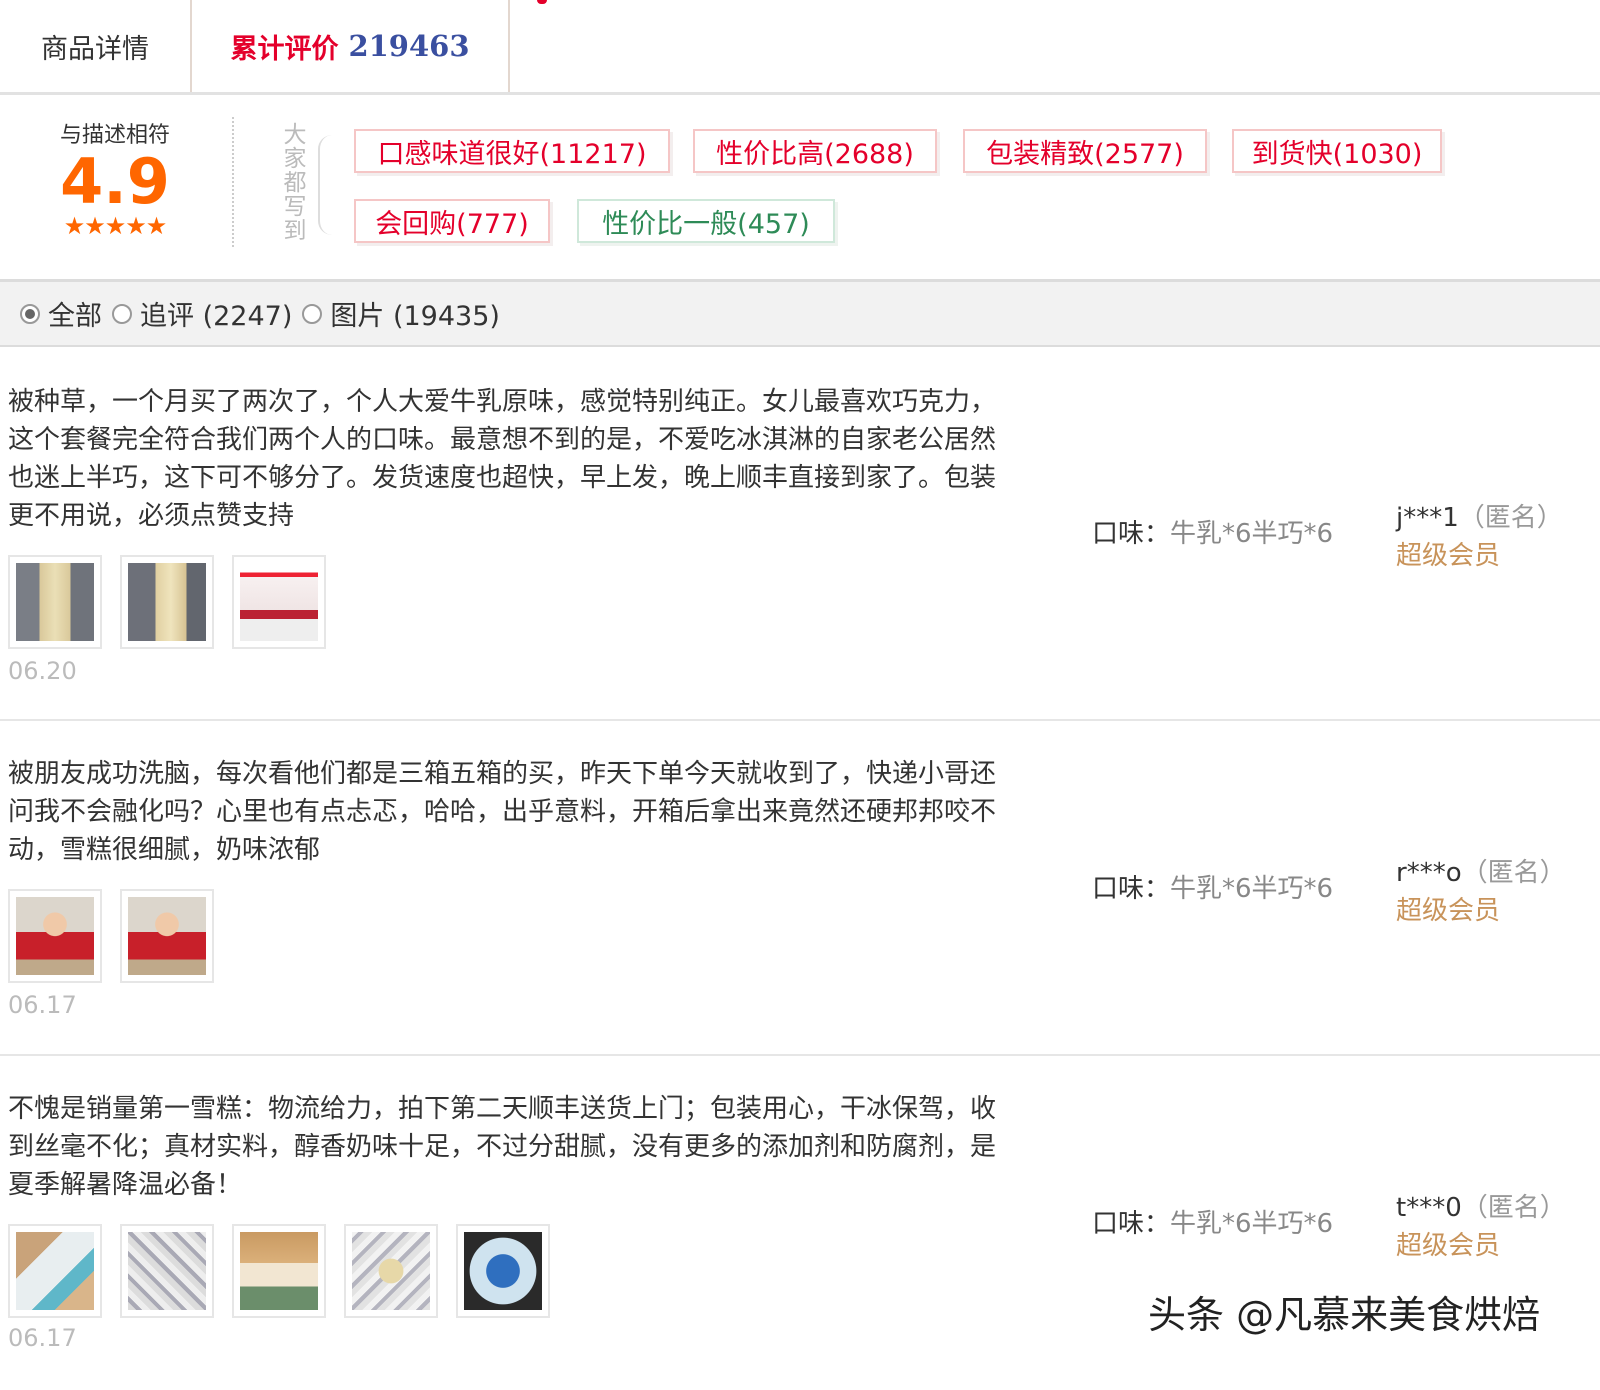 Image resolution: width=1600 pixels, height=1390 pixels. Describe the element at coordinates (815, 154) in the screenshot. I see `tag-label: 性价比高(2688)` at that location.